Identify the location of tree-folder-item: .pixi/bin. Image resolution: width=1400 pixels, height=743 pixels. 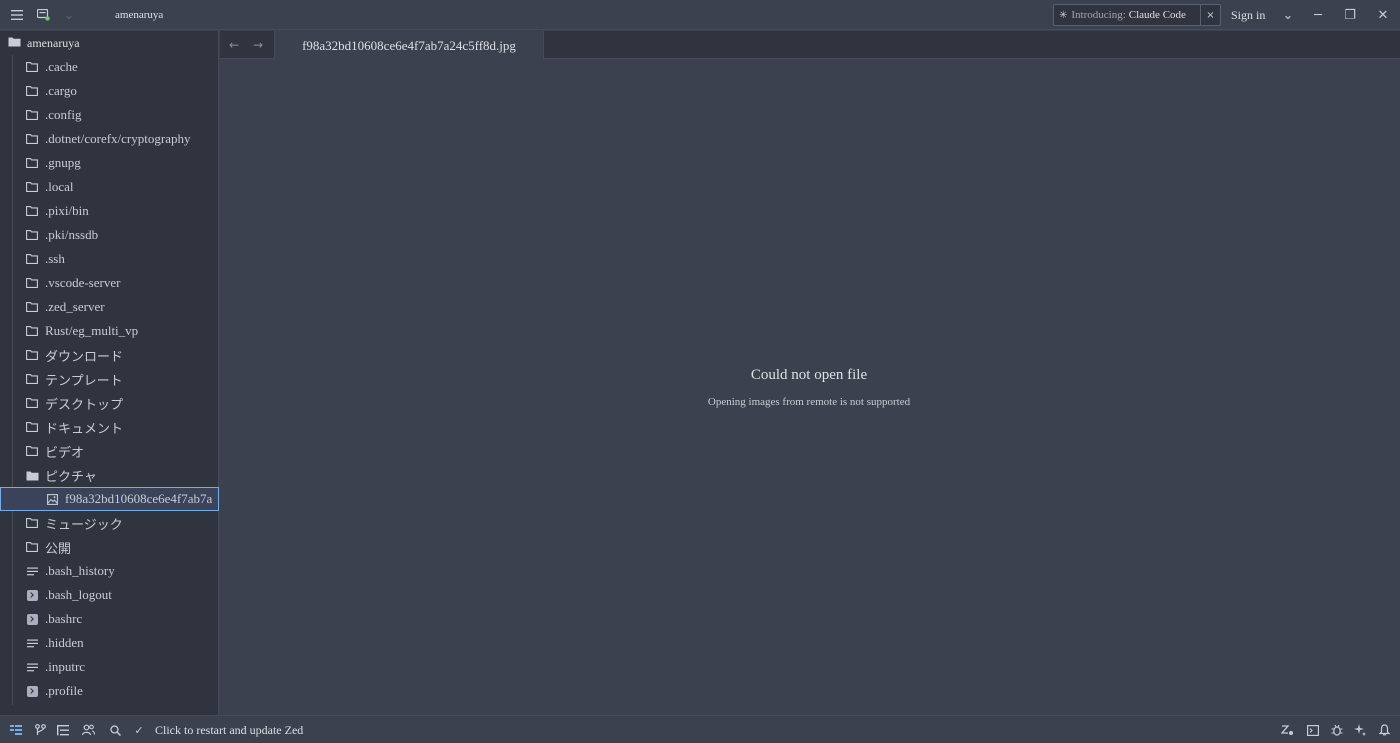
(109, 211).